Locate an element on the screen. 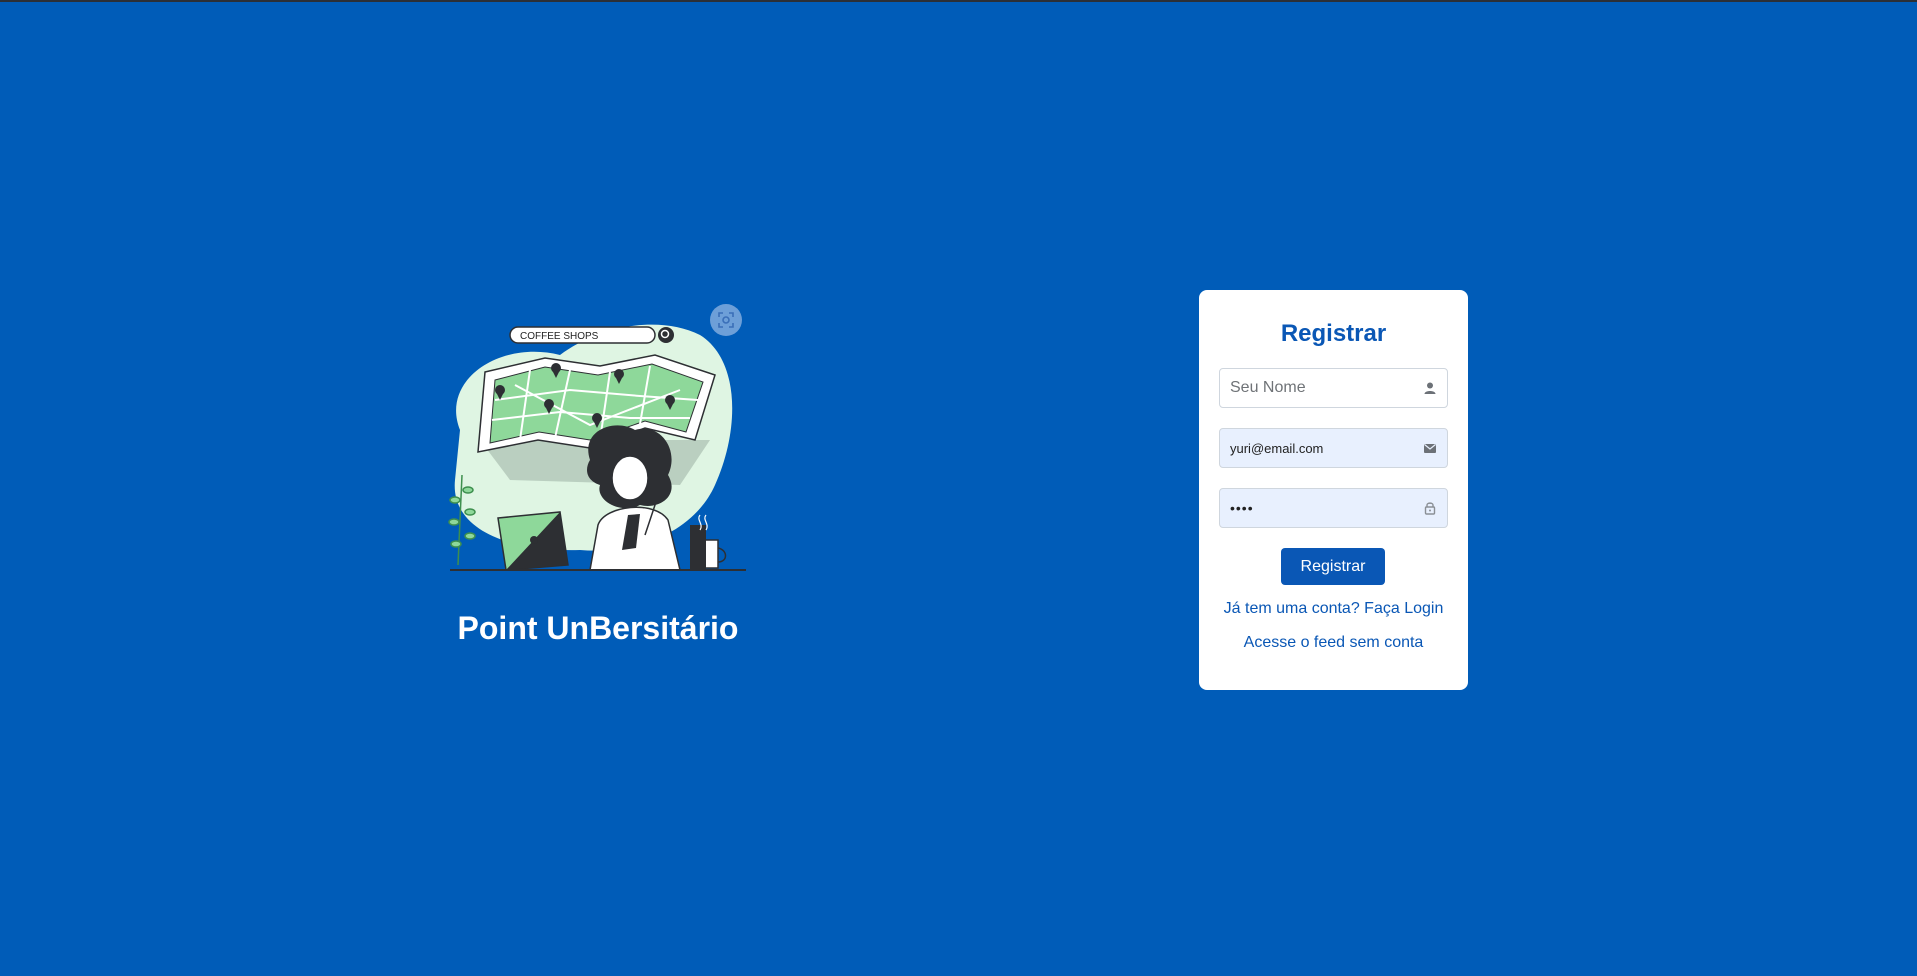  app-title: Point UnBersitário is located at coordinates (598, 628).